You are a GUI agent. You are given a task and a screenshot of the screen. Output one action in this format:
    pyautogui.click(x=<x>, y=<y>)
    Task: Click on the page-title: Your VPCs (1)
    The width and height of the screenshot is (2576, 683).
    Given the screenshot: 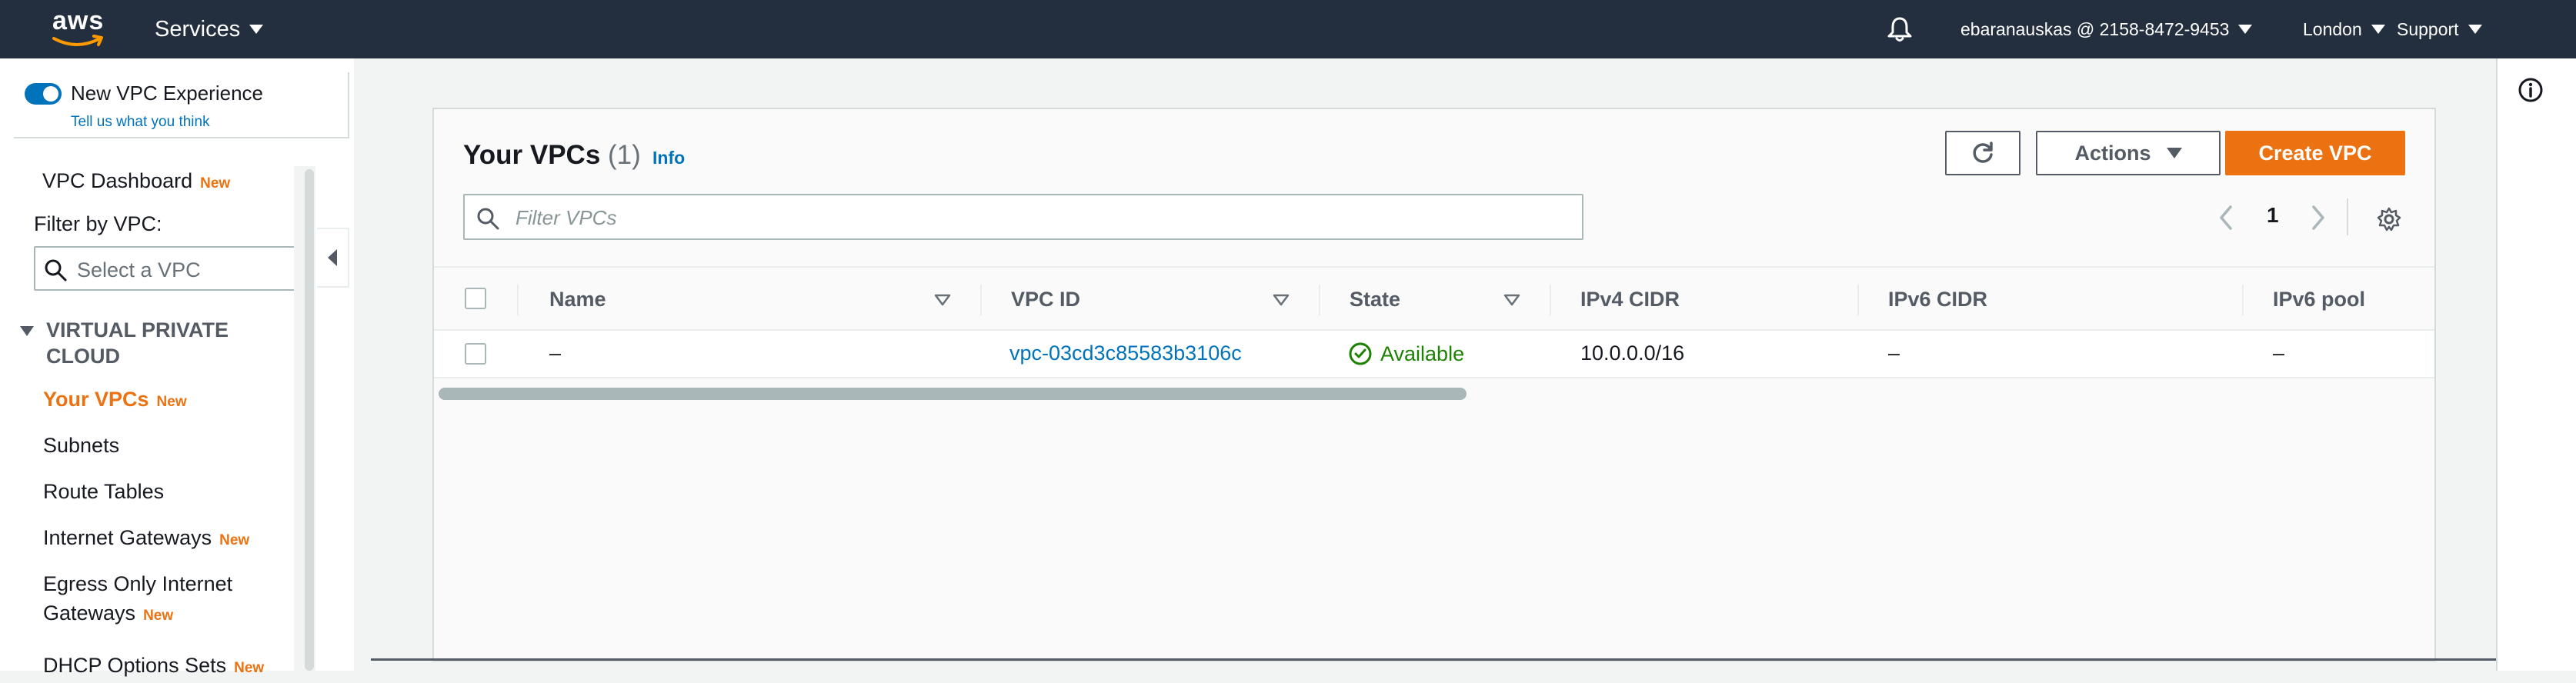 What is the action you would take?
    pyautogui.click(x=552, y=155)
    